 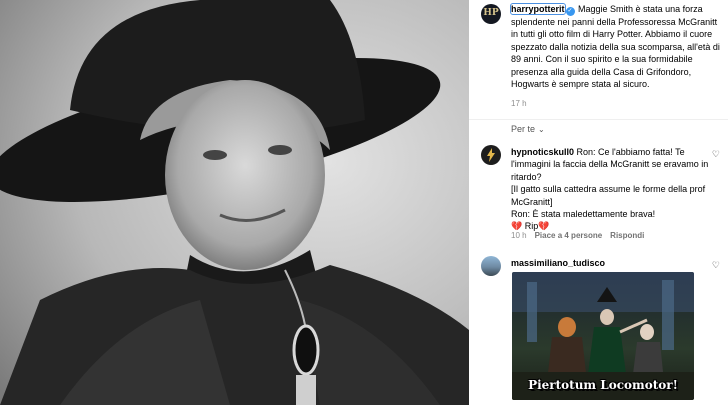 What do you see at coordinates (519, 103) in the screenshot?
I see `post-timestamp: 17 h` at bounding box center [519, 103].